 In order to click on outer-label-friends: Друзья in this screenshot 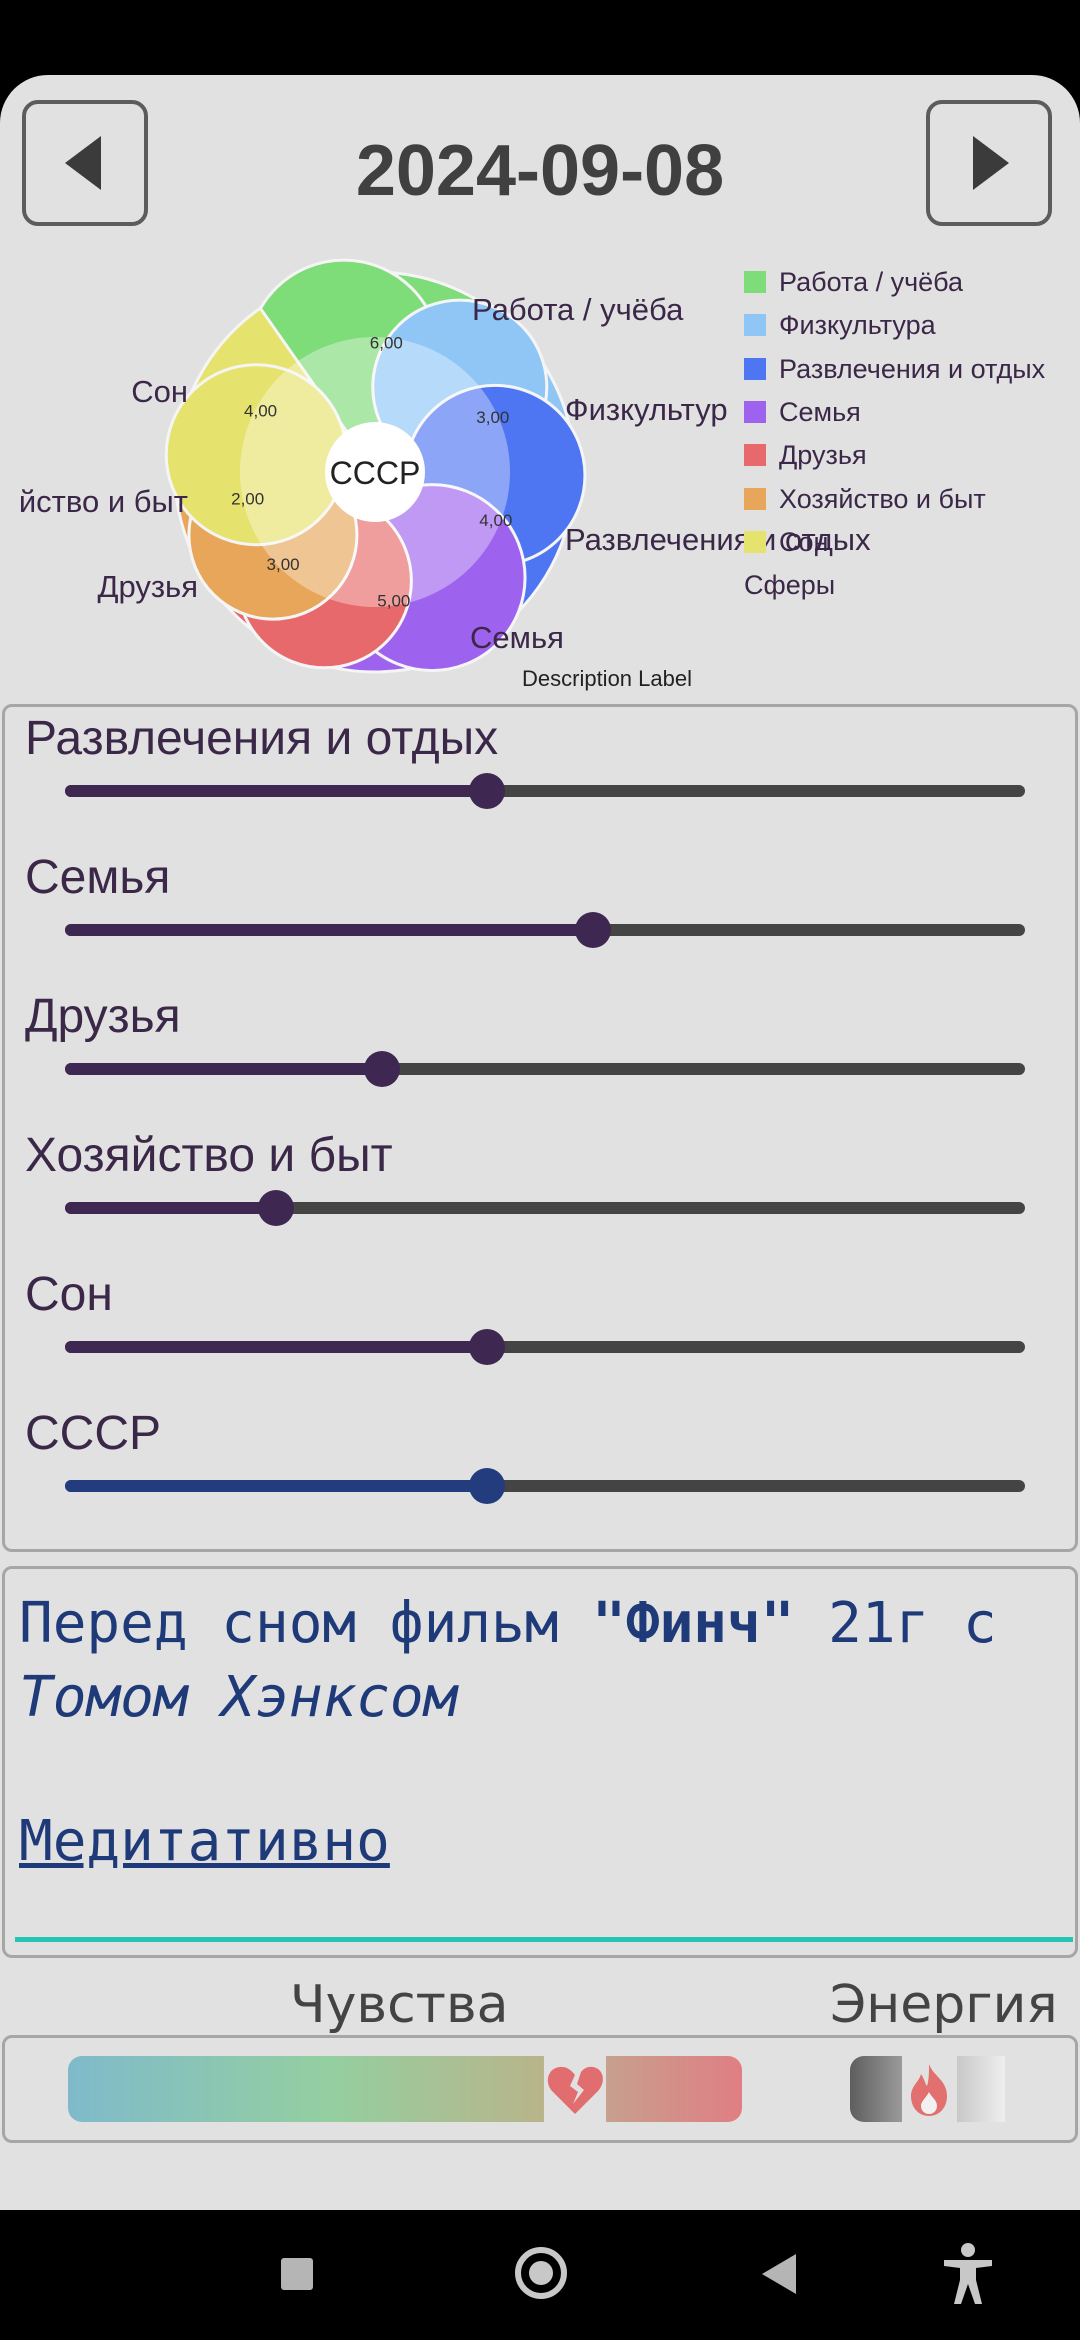, I will do `click(147, 586)`.